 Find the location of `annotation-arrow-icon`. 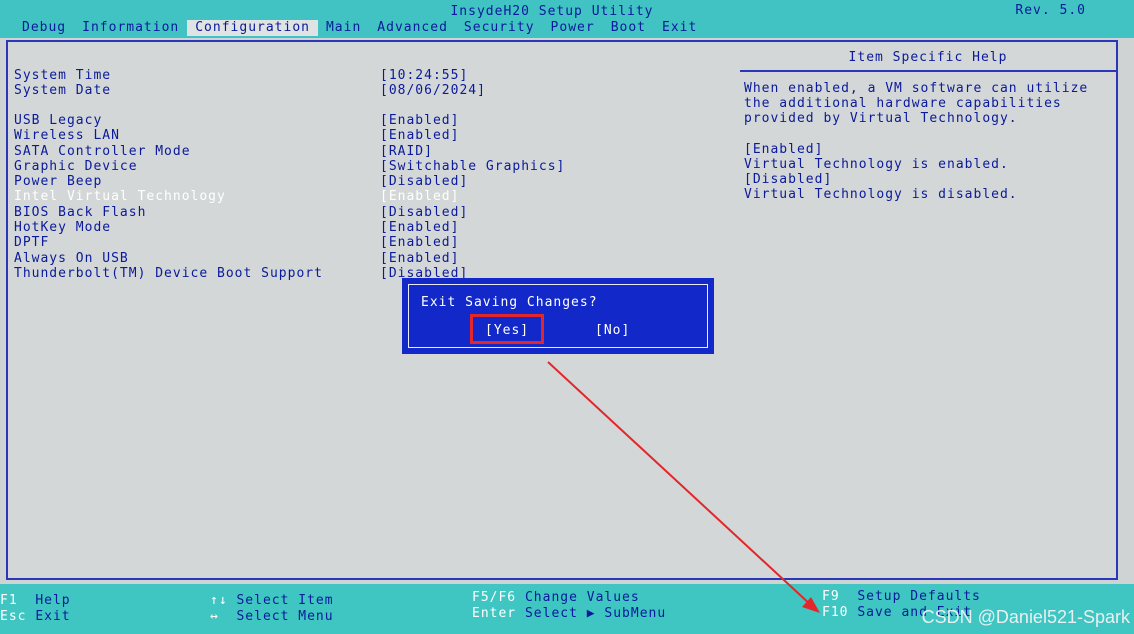

annotation-arrow-icon is located at coordinates (683, 487).